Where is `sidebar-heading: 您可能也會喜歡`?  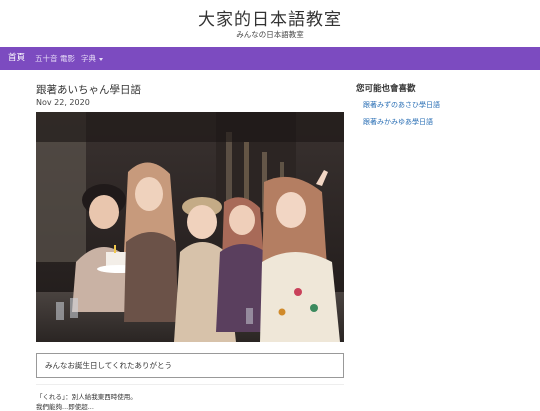
sidebar-heading: 您可能也會喜歡 is located at coordinates (386, 89).